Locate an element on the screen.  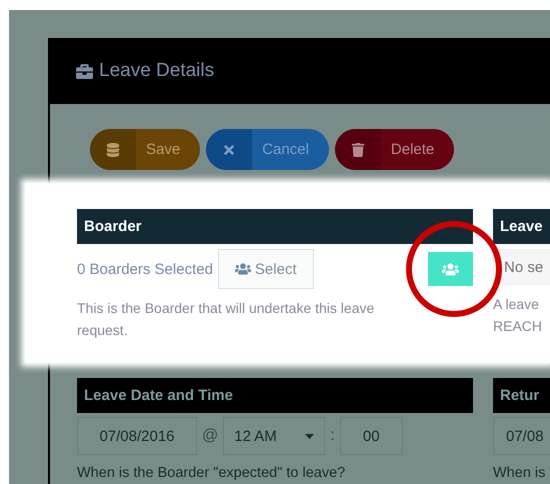
selected-count: 0 Boarders Selected is located at coordinates (145, 269).